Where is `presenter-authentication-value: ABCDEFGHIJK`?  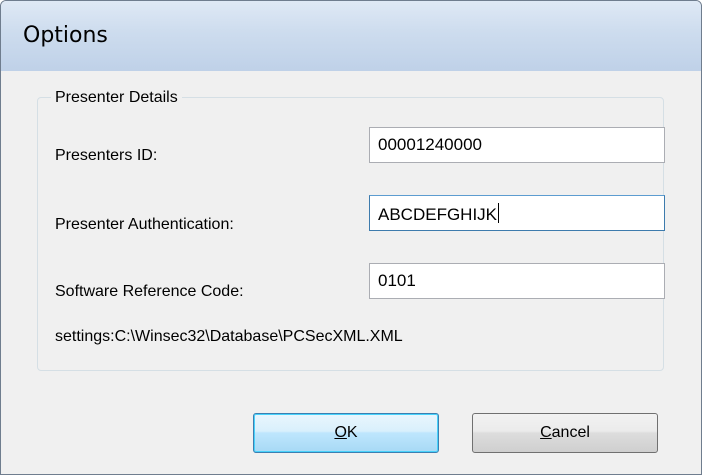
presenter-authentication-value: ABCDEFGHIJK is located at coordinates (438, 214).